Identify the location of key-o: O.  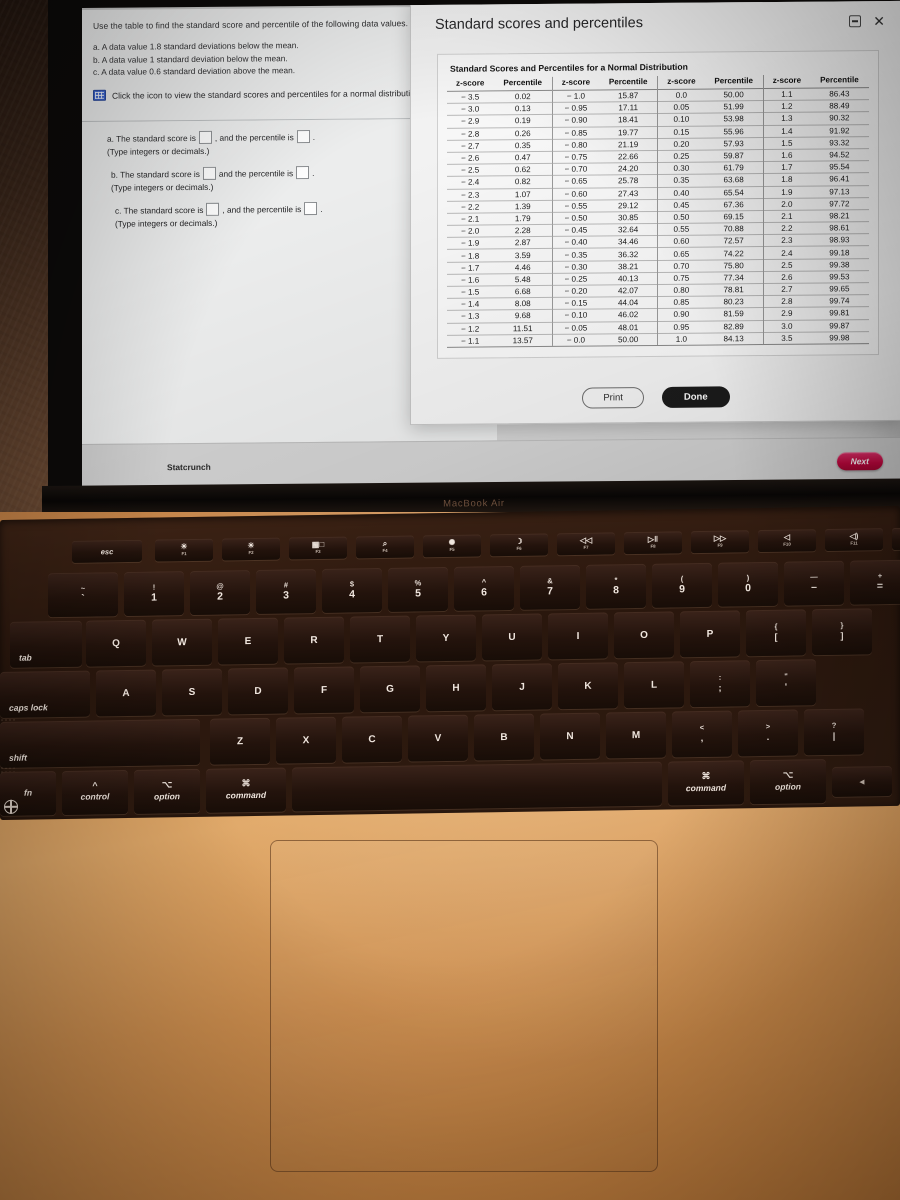
(644, 635).